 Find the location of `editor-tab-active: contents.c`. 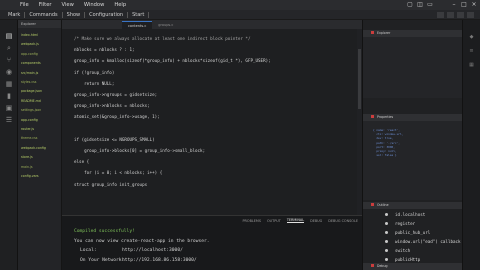

editor-tab-active: contents.c is located at coordinates (137, 25).